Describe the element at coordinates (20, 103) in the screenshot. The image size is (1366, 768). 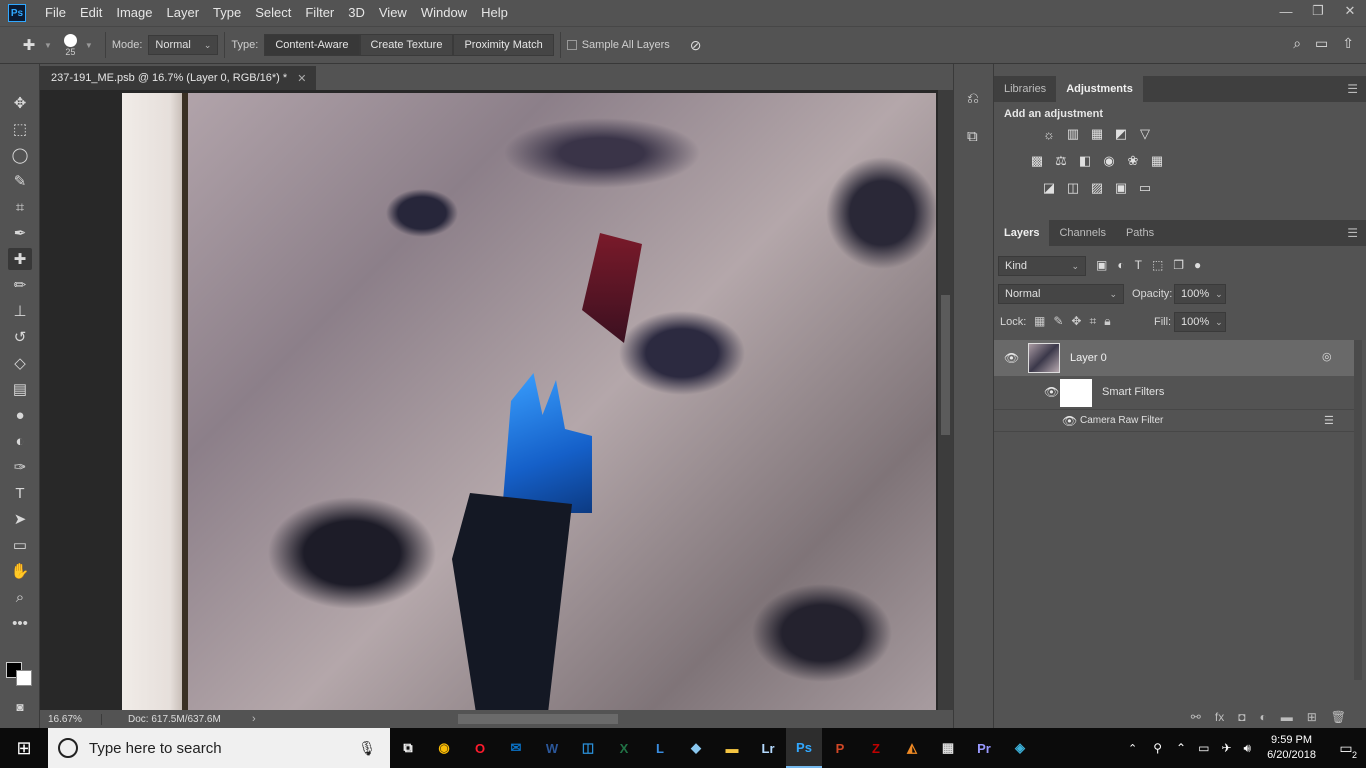
I see `move-tool-icon: ✥` at that location.